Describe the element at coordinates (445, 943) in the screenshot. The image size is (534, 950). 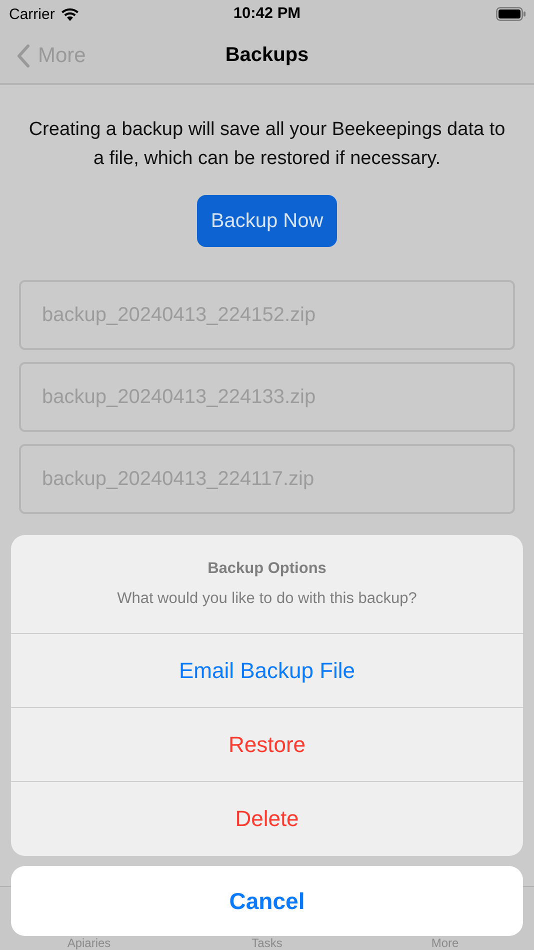
I see `tab-bar-item: More` at that location.